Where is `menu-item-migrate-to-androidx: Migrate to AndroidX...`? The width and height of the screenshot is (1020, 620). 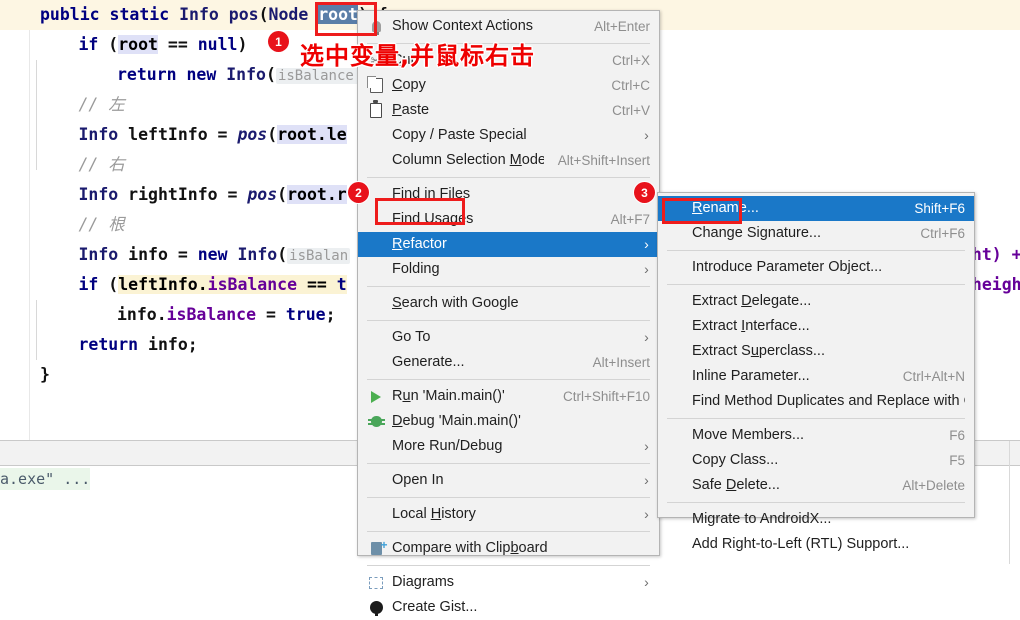
menu-item-migrate-to-androidx: Migrate to AndroidX... is located at coordinates (816, 519).